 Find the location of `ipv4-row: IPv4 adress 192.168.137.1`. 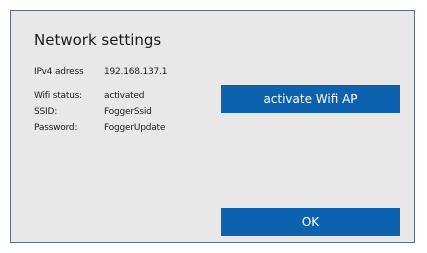

ipv4-row: IPv4 adress 192.168.137.1 is located at coordinates (100, 72).